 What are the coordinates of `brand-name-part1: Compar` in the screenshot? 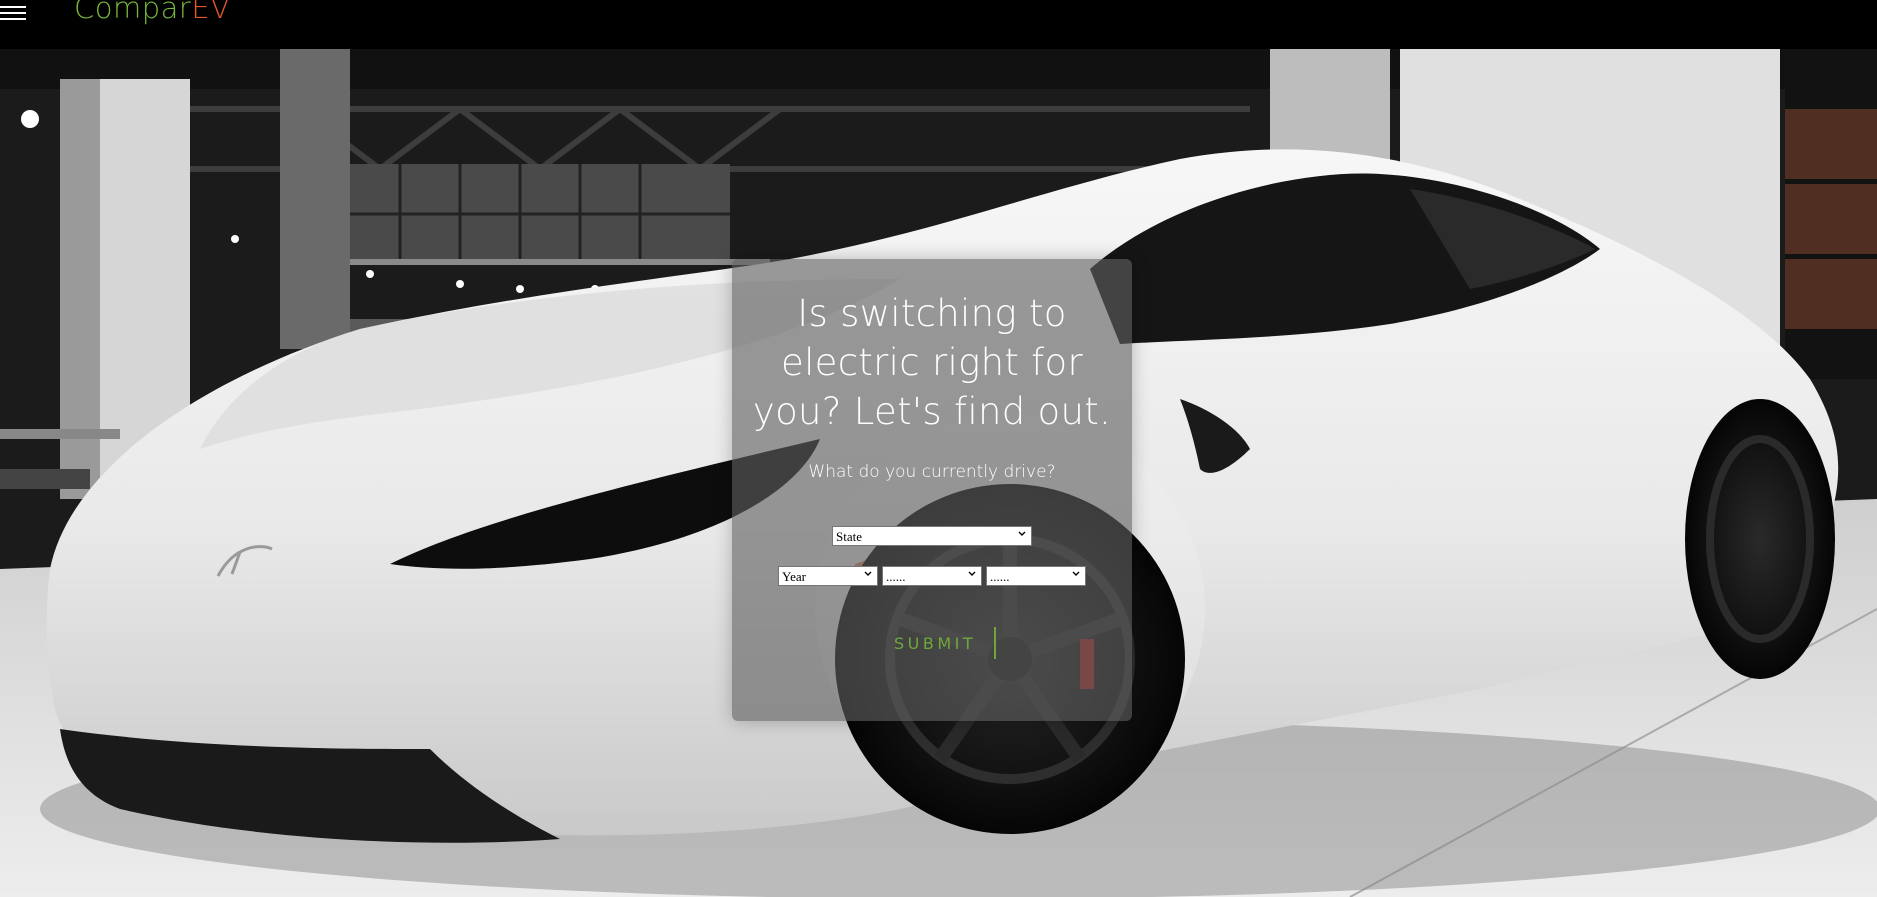 It's located at (133, 12).